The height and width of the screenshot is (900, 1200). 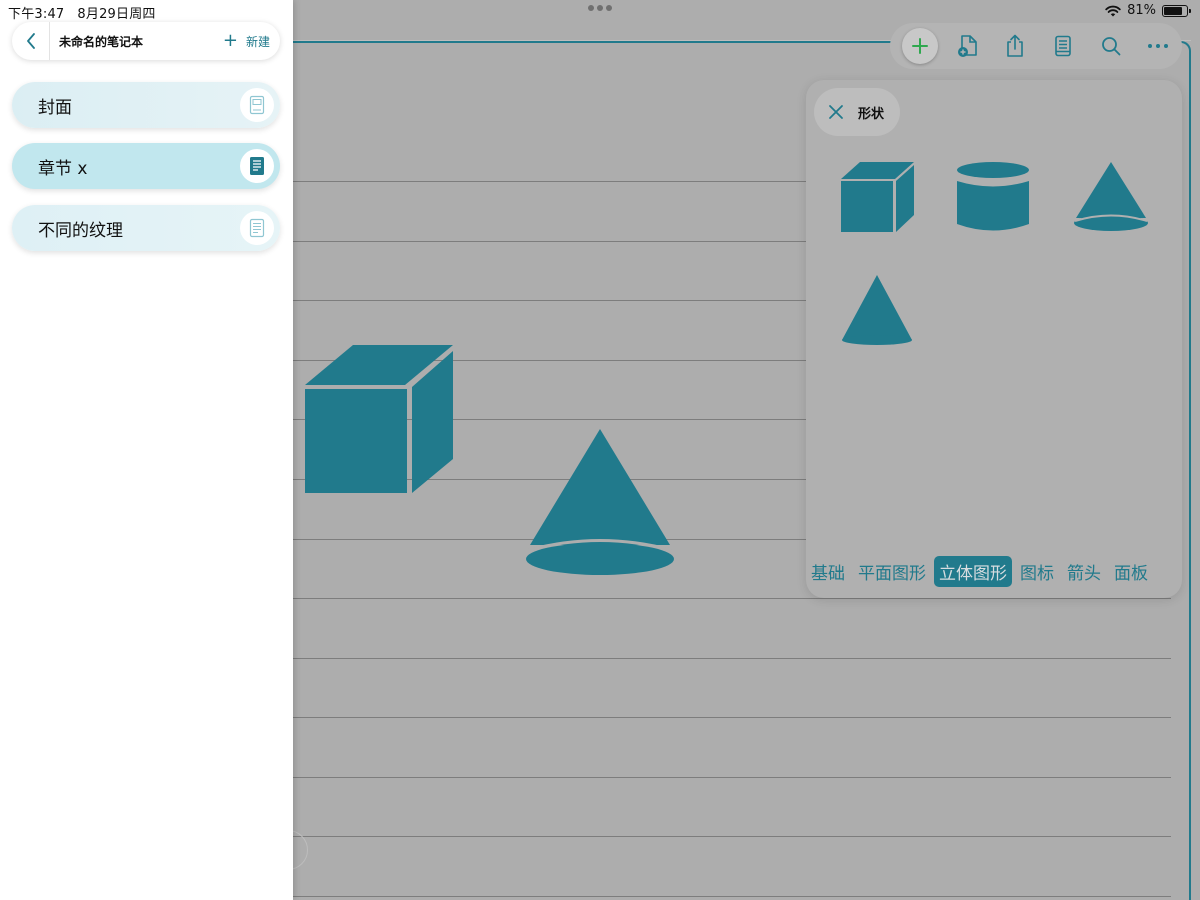 I want to click on top-toolbar, so click(x=1036, y=46).